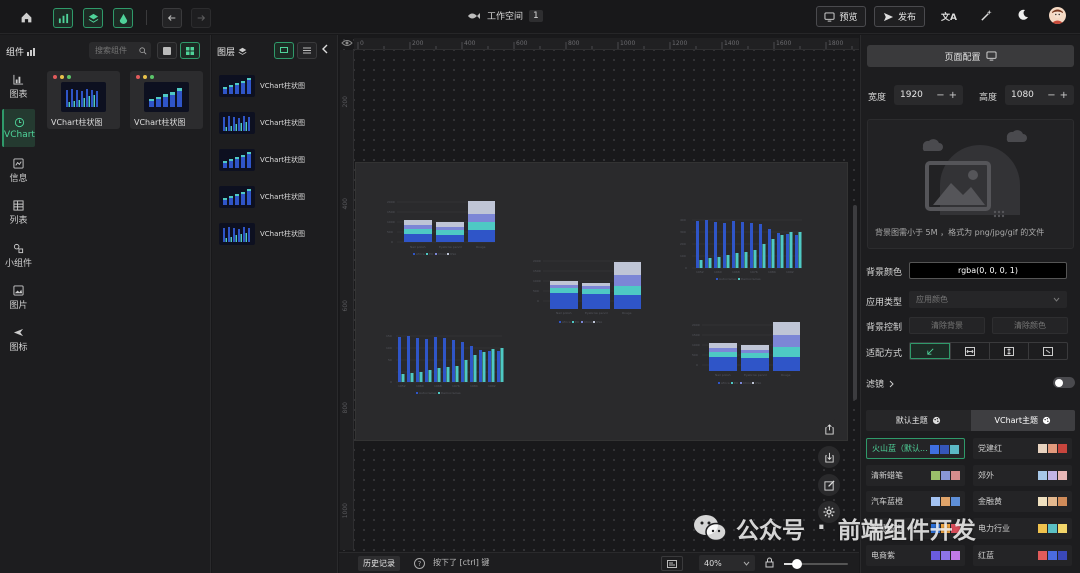  Describe the element at coordinates (880, 383) in the screenshot. I see `filter-row: 滤镜` at that location.